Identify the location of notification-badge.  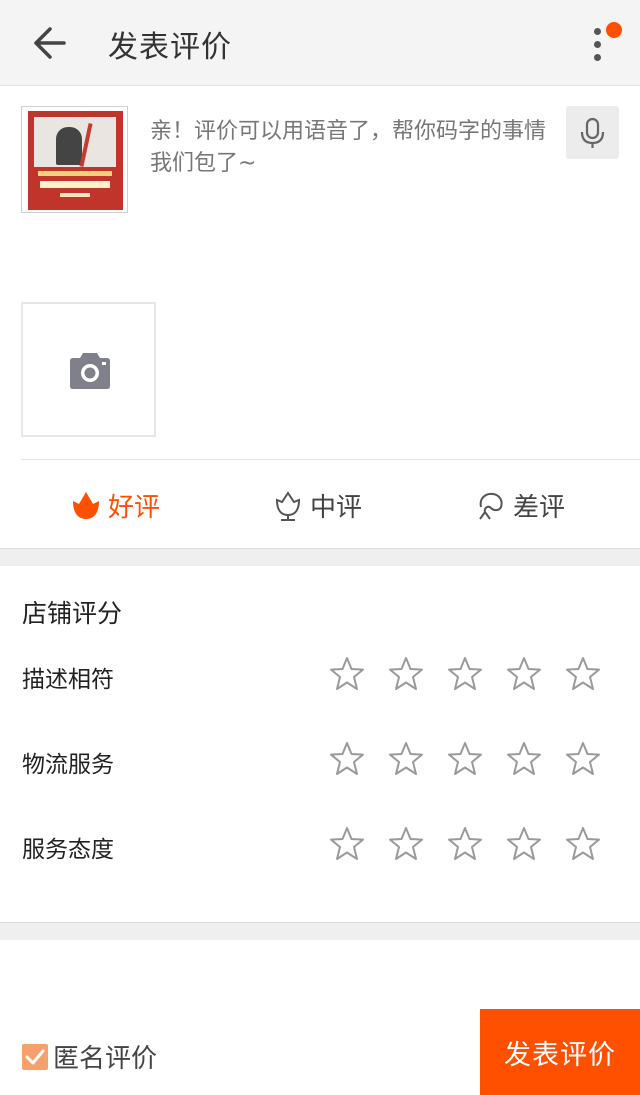
(614, 30).